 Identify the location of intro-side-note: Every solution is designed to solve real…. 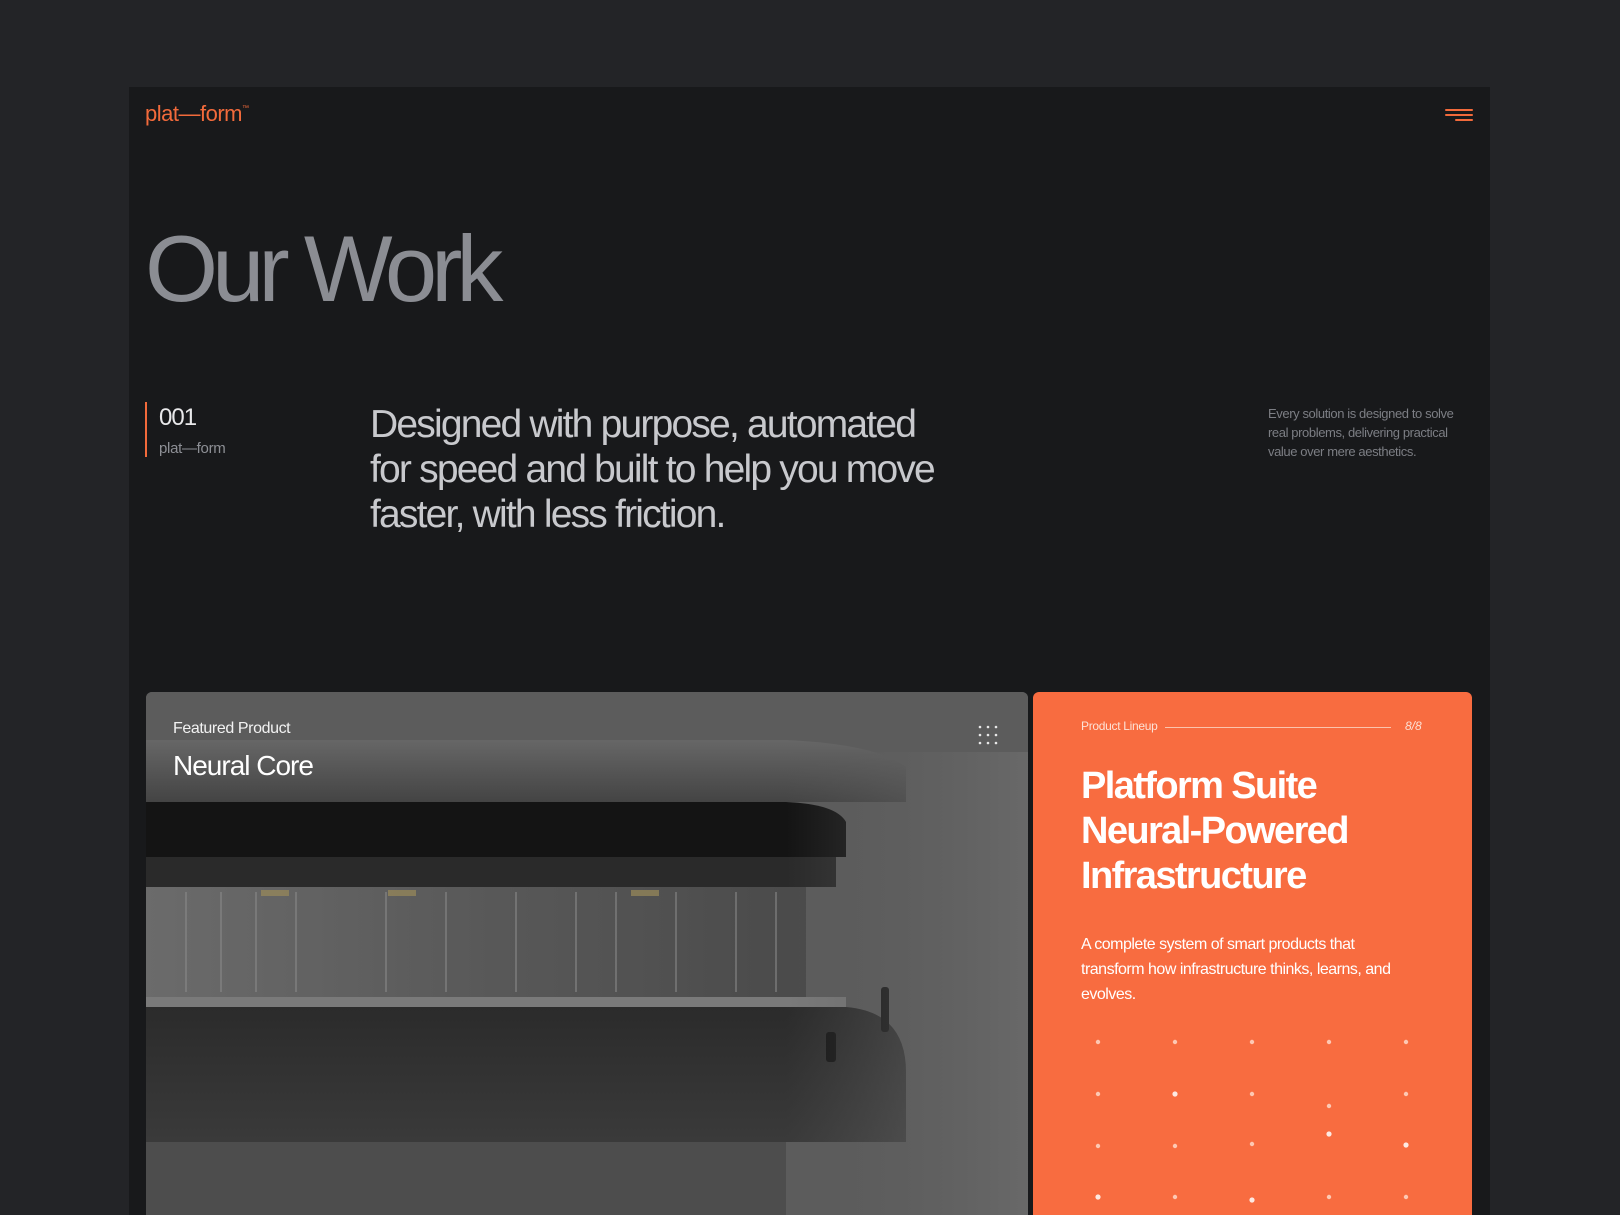
(1361, 432).